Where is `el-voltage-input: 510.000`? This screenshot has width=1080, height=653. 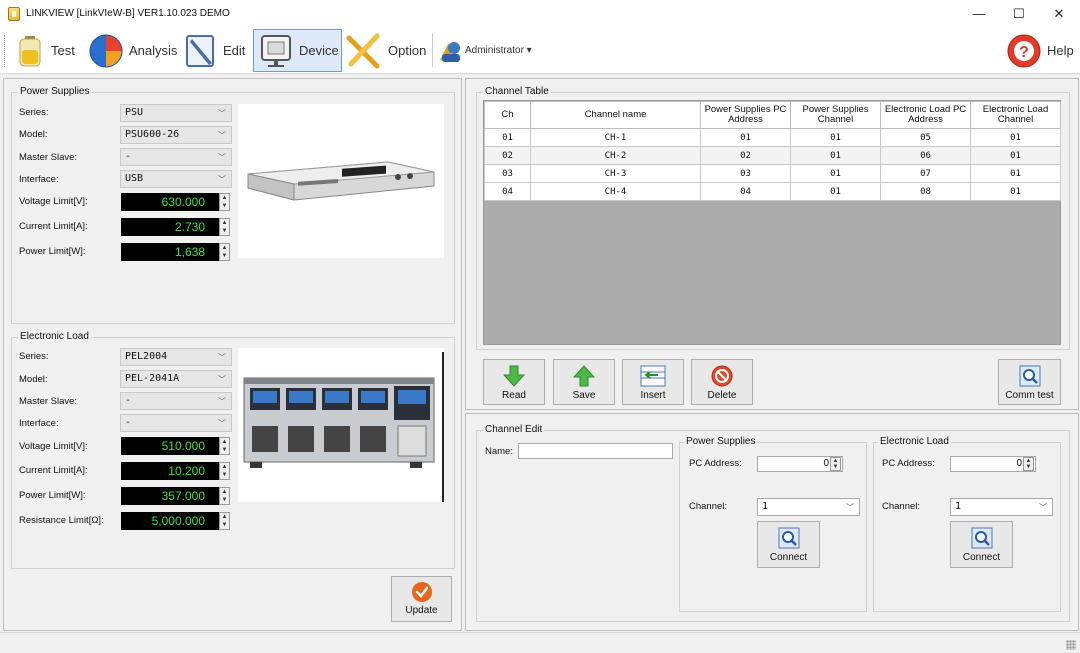
el-voltage-input: 510.000 is located at coordinates (170, 446).